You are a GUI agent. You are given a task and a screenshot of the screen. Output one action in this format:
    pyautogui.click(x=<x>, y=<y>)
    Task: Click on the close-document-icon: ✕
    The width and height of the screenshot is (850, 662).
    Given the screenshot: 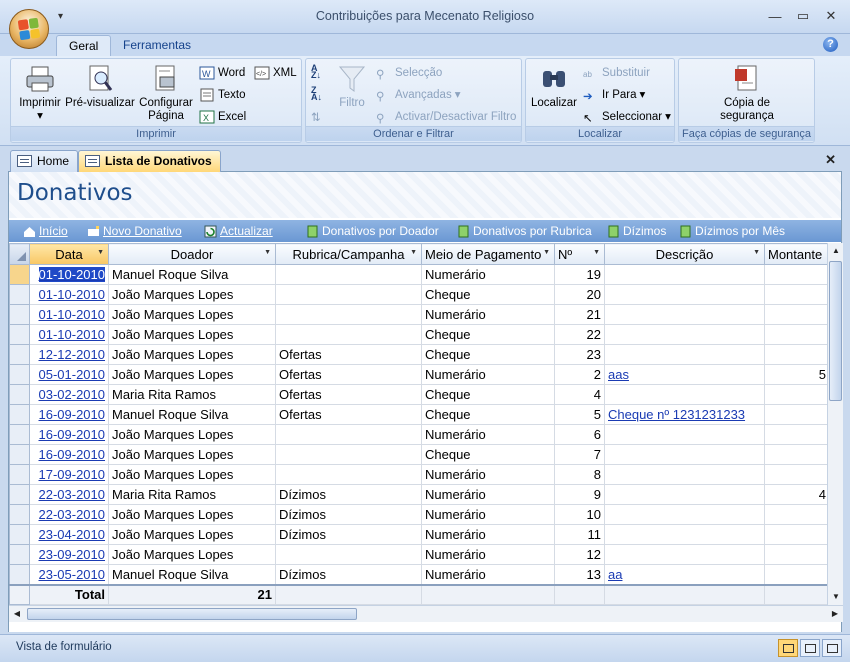 What is the action you would take?
    pyautogui.click(x=830, y=160)
    